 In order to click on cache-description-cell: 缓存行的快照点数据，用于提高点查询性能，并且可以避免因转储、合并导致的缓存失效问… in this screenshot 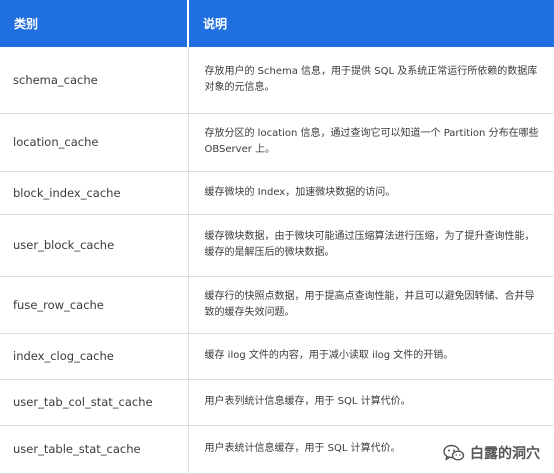, I will do `click(371, 305)`.